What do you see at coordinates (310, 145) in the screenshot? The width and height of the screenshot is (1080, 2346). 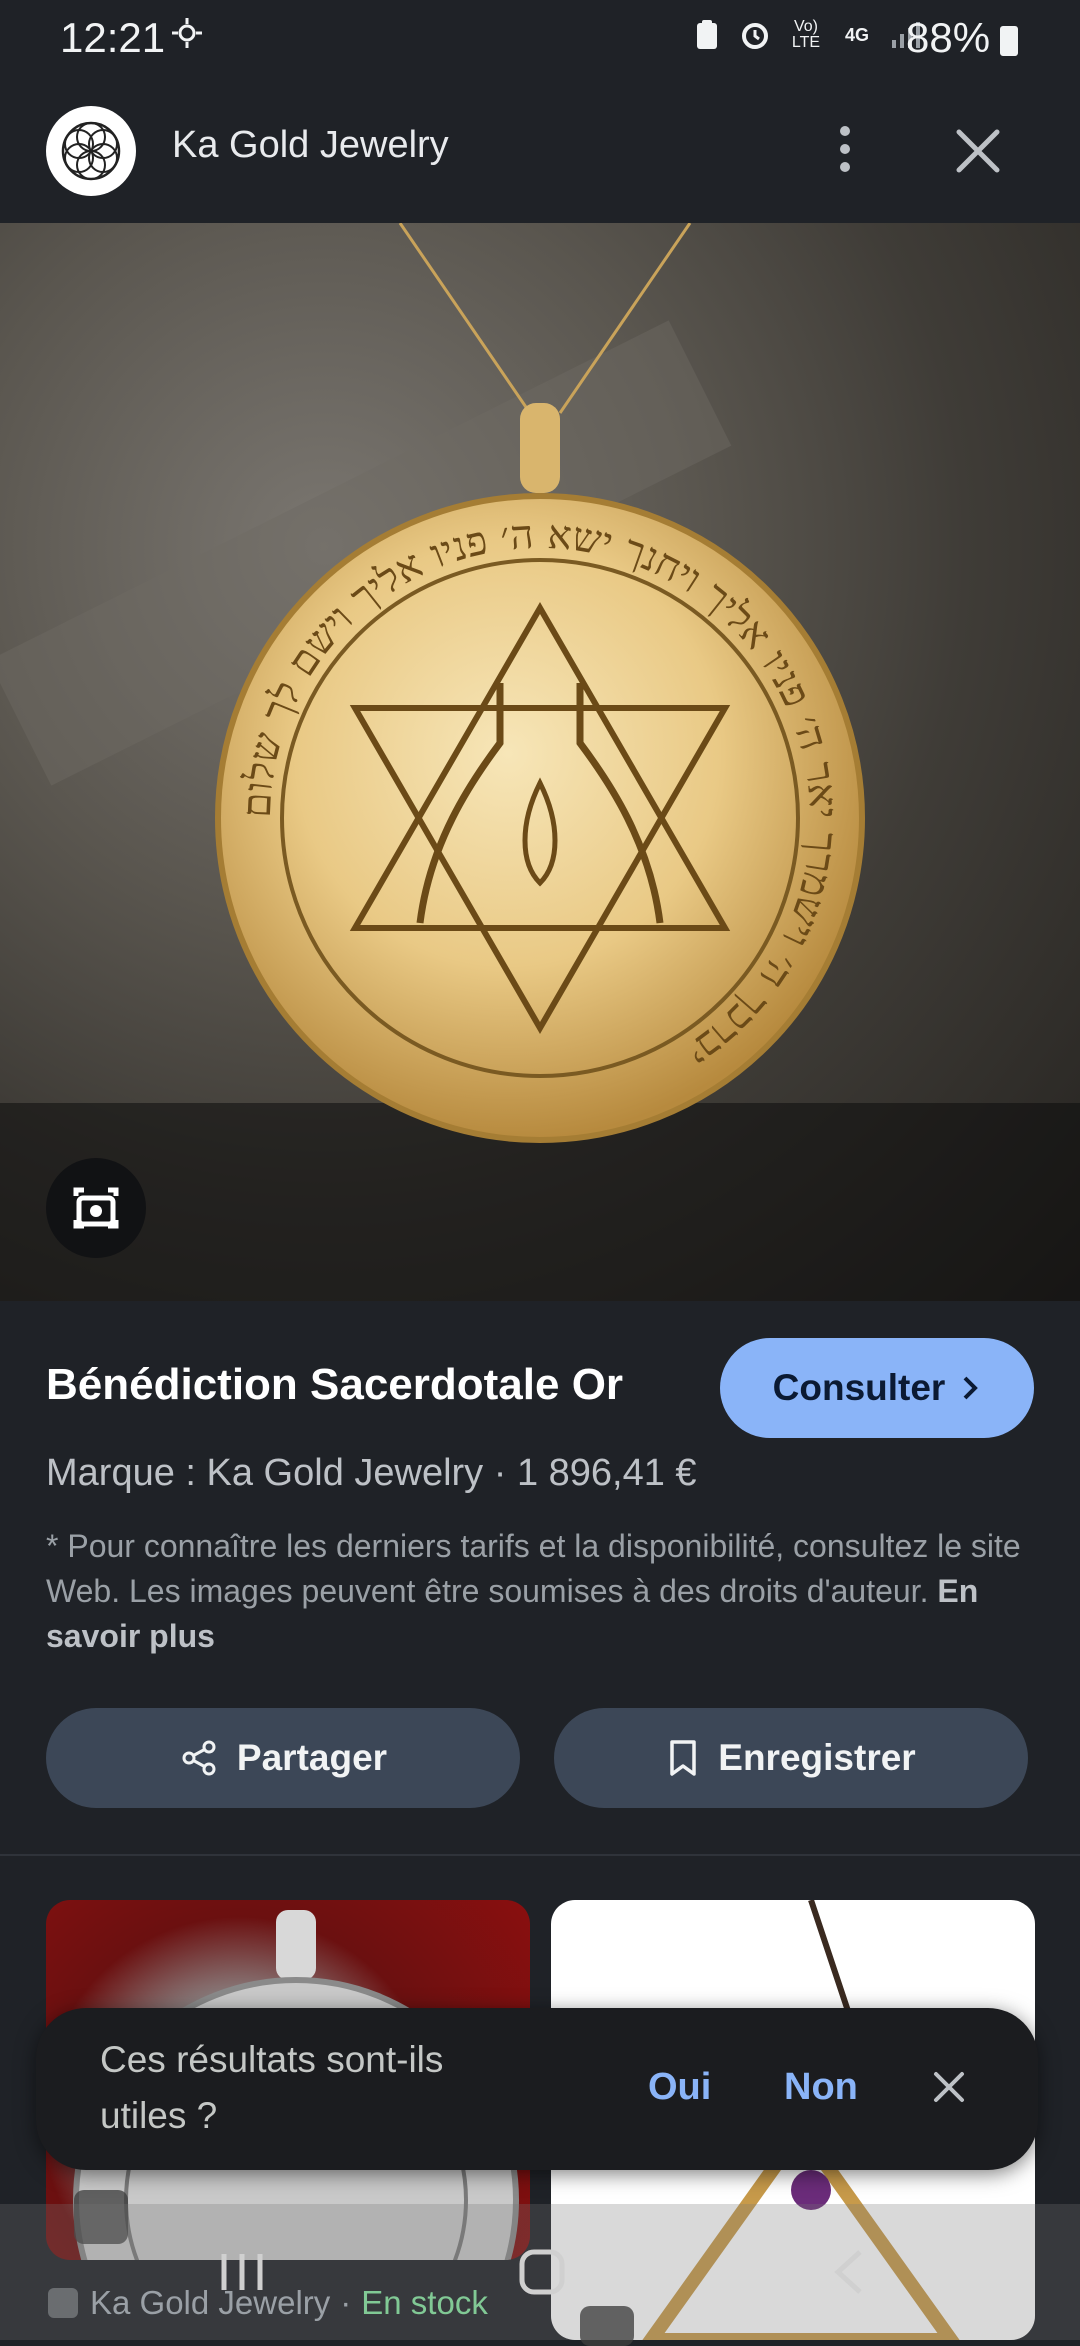 I see `site-name: Ka Gold Jewelry` at bounding box center [310, 145].